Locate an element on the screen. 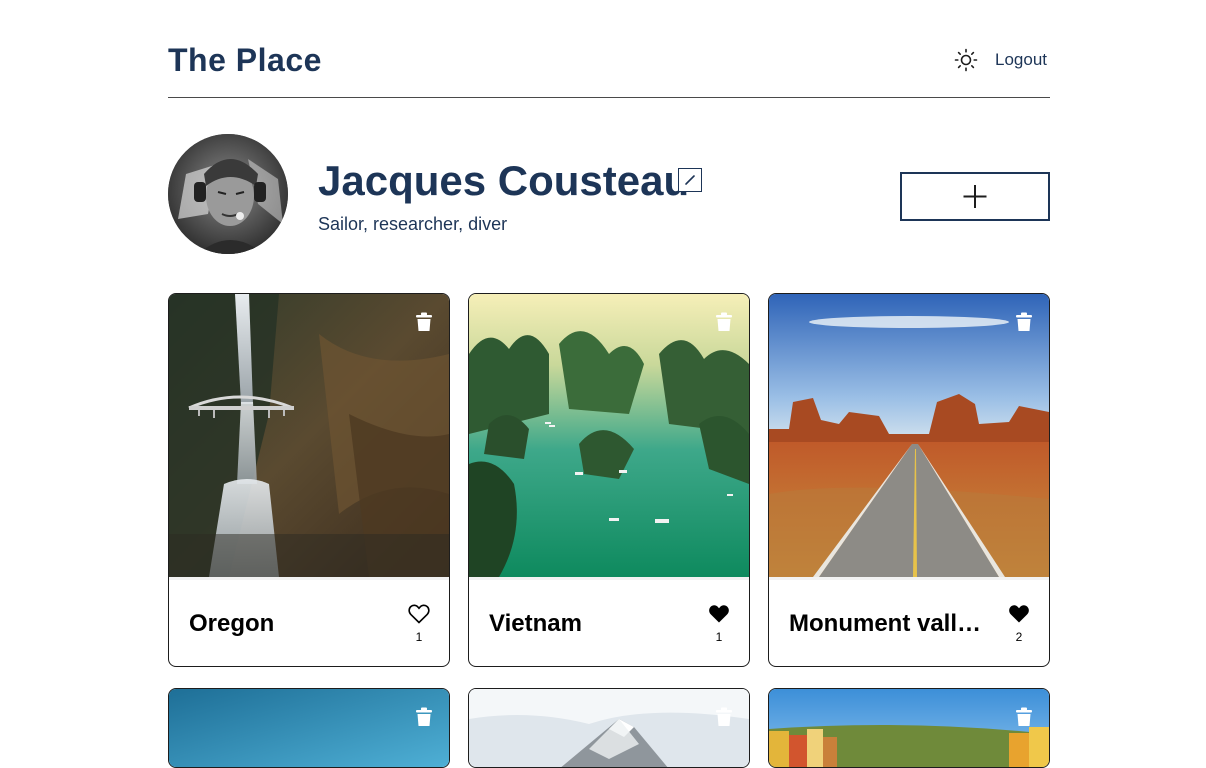  plus-icon is located at coordinates (975, 196).